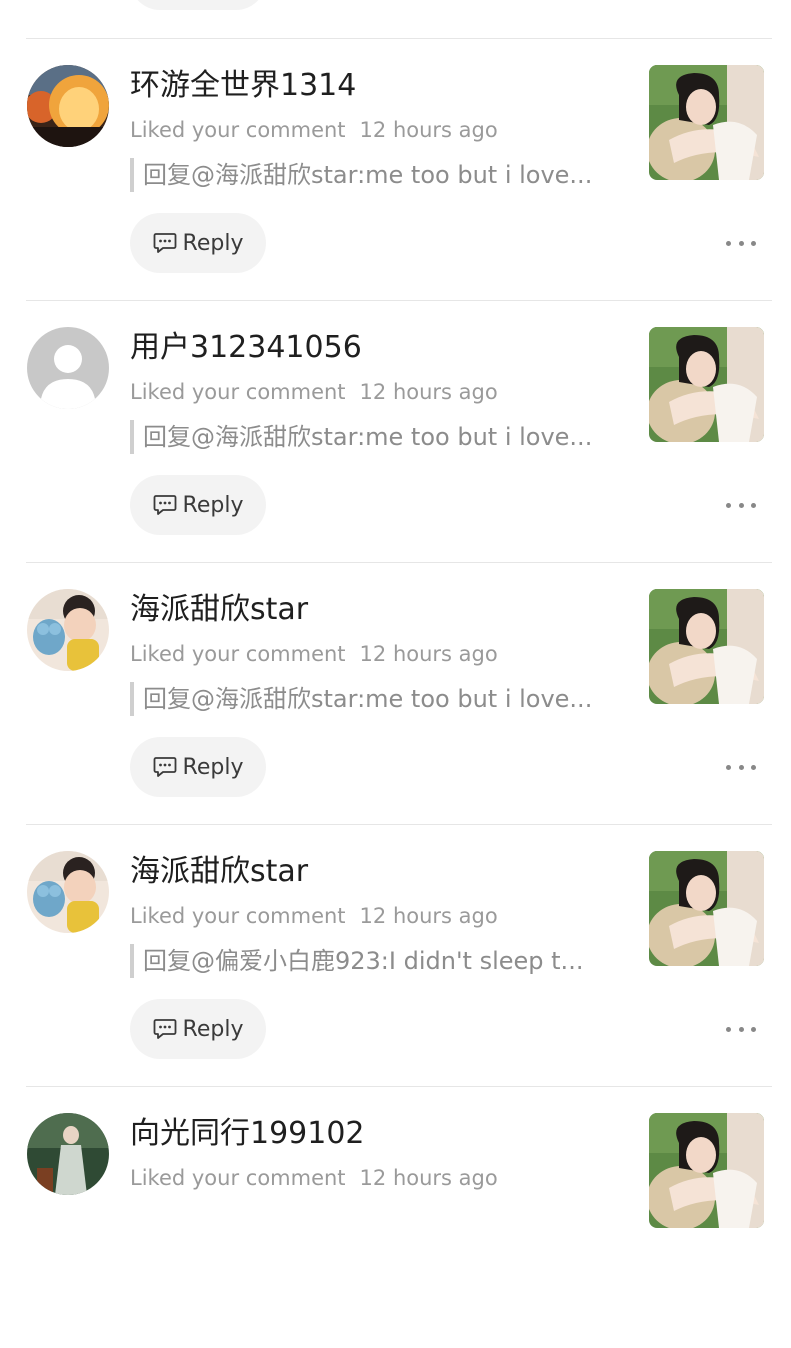 This screenshot has height=1348, width=791. I want to click on hot-air-balloon-photo, so click(68, 106).